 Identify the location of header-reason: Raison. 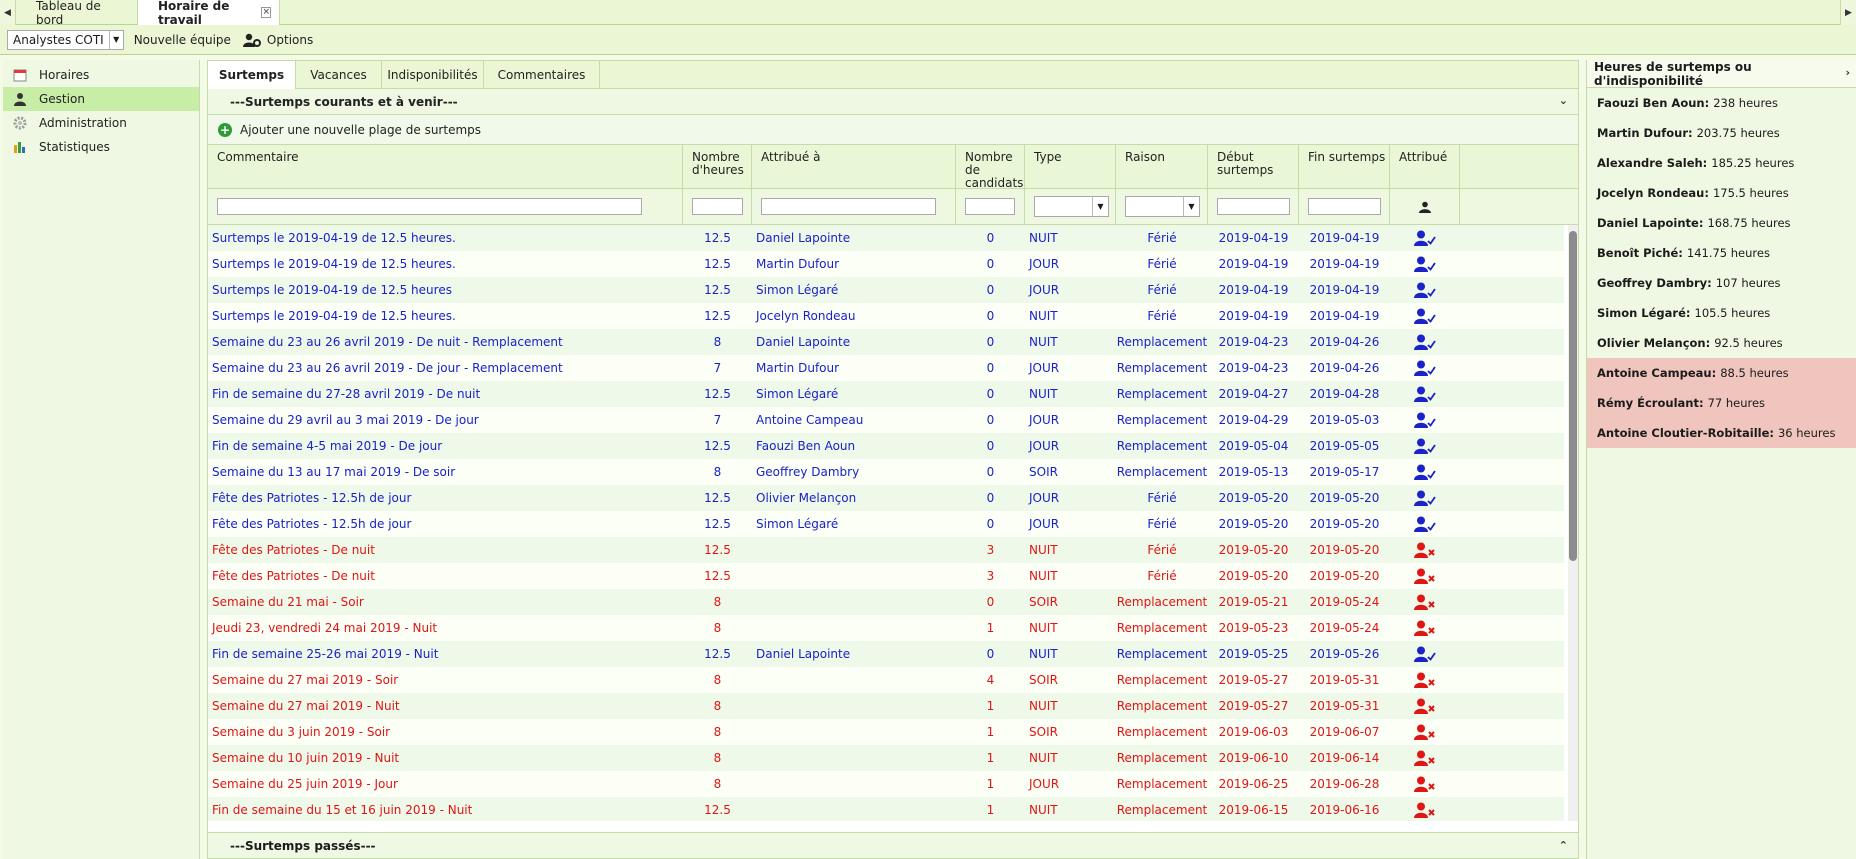
(1162, 166).